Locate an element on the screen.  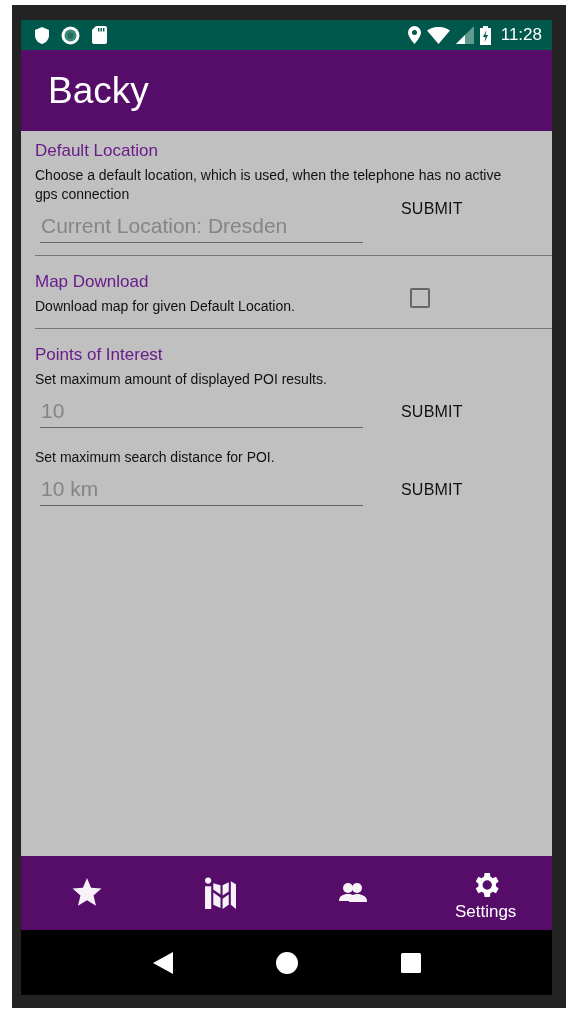
star-icon is located at coordinates (87, 893).